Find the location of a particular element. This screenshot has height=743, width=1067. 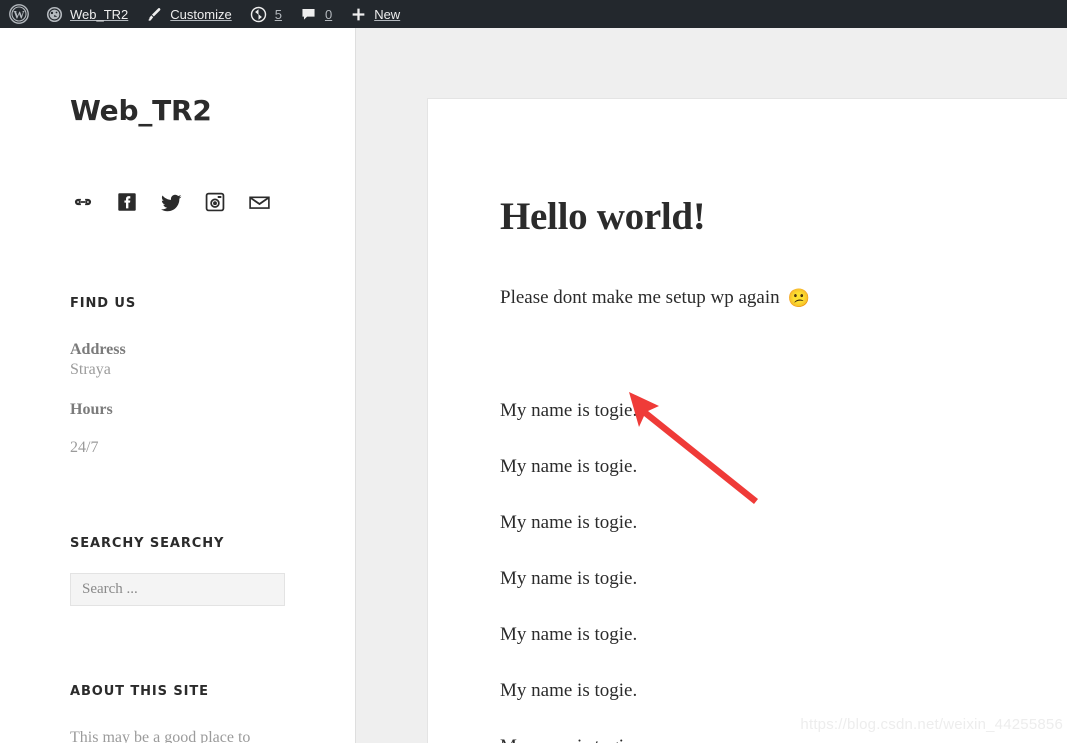

adminbar-updates-count: 5 is located at coordinates (278, 14).